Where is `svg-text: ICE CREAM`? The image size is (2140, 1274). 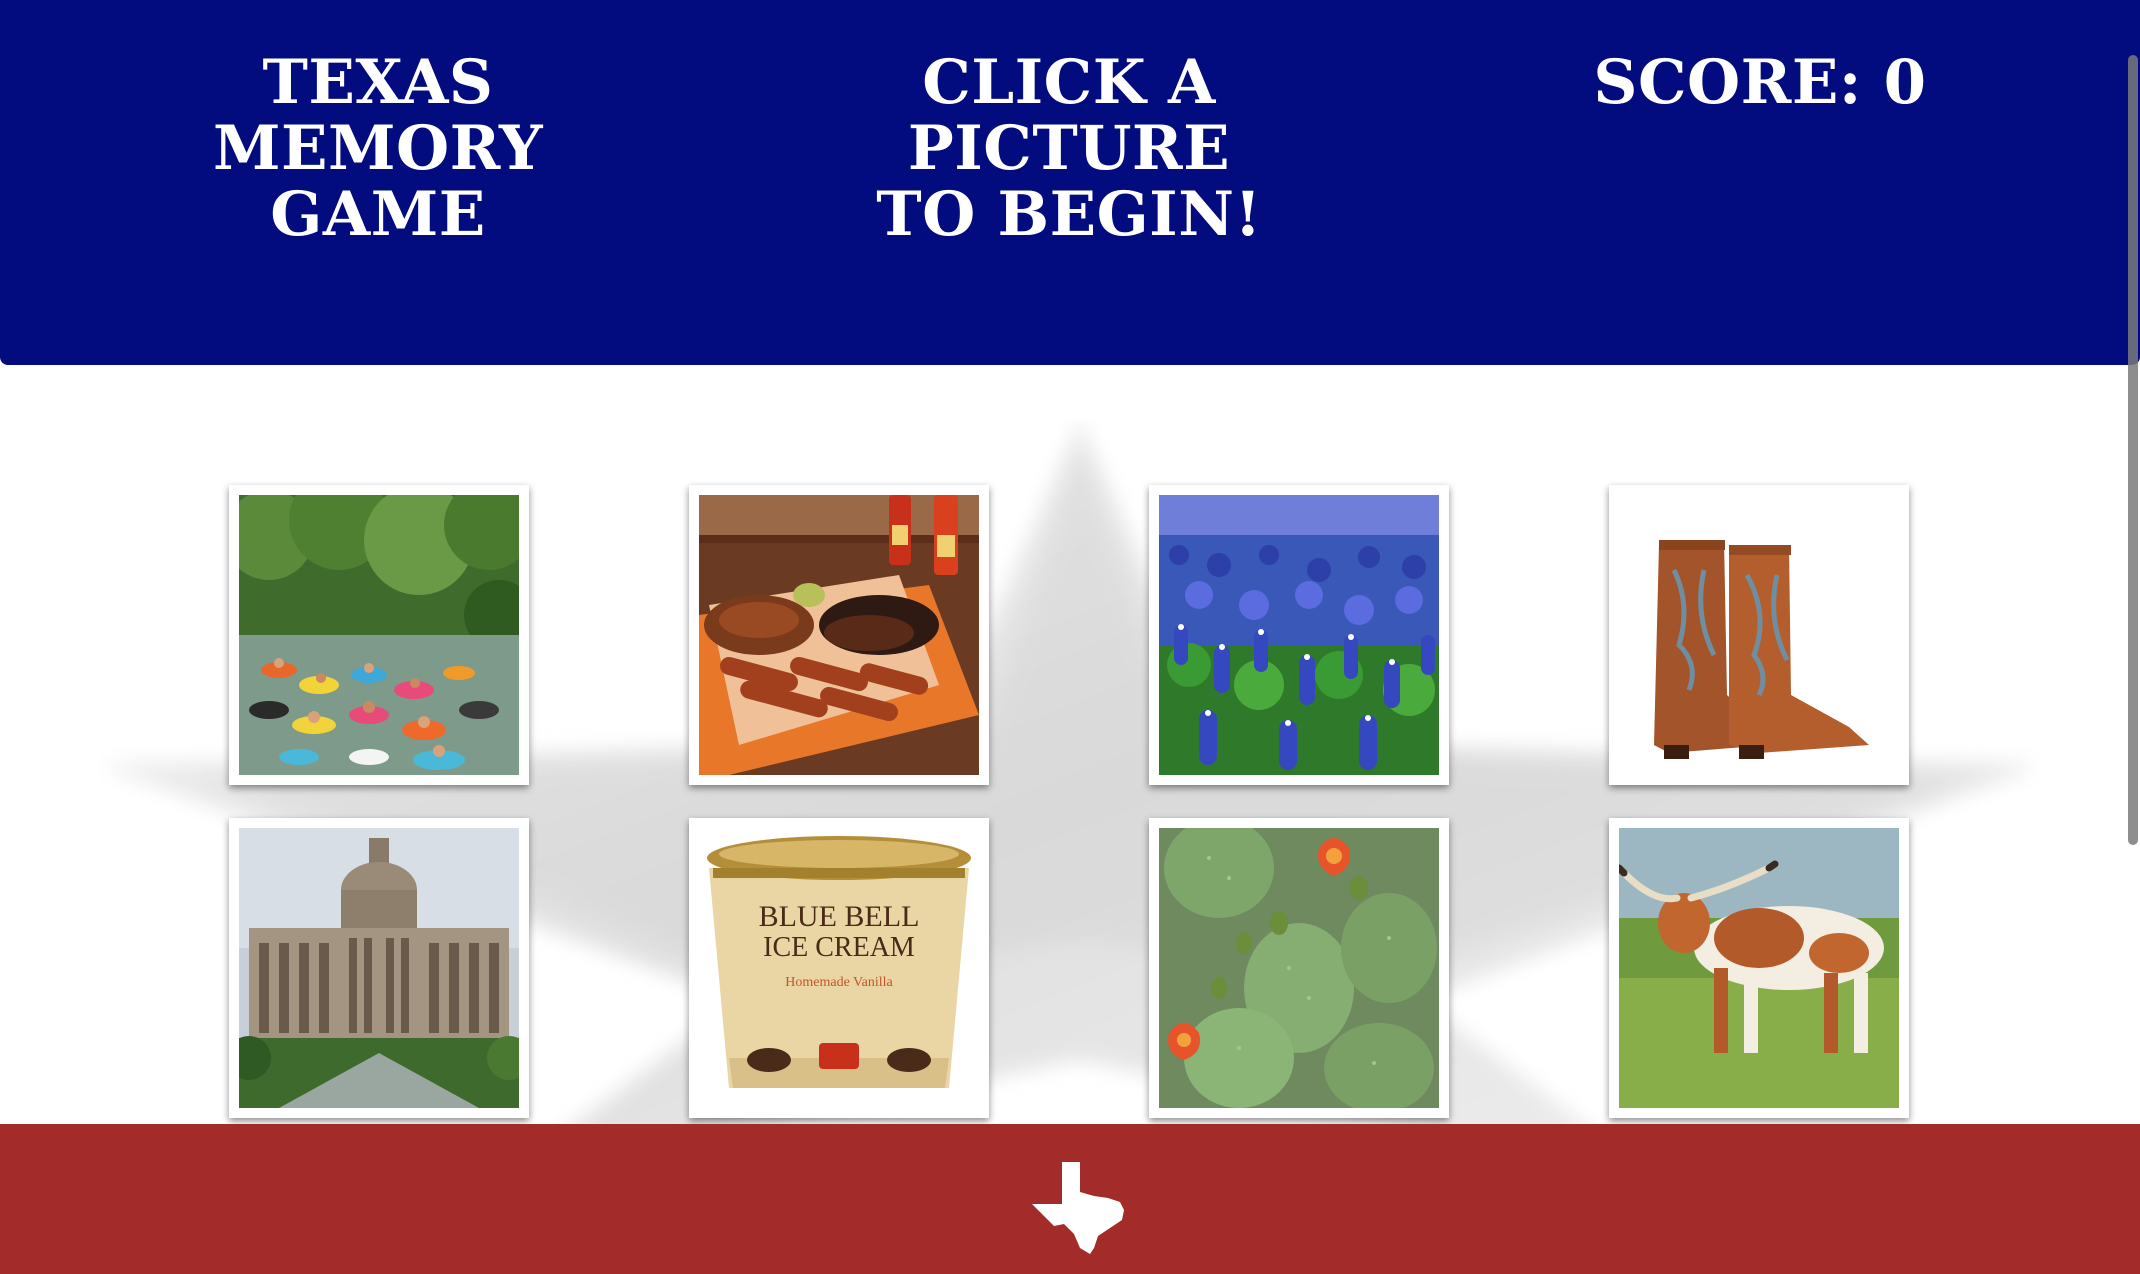
svg-text: ICE CREAM is located at coordinates (839, 947).